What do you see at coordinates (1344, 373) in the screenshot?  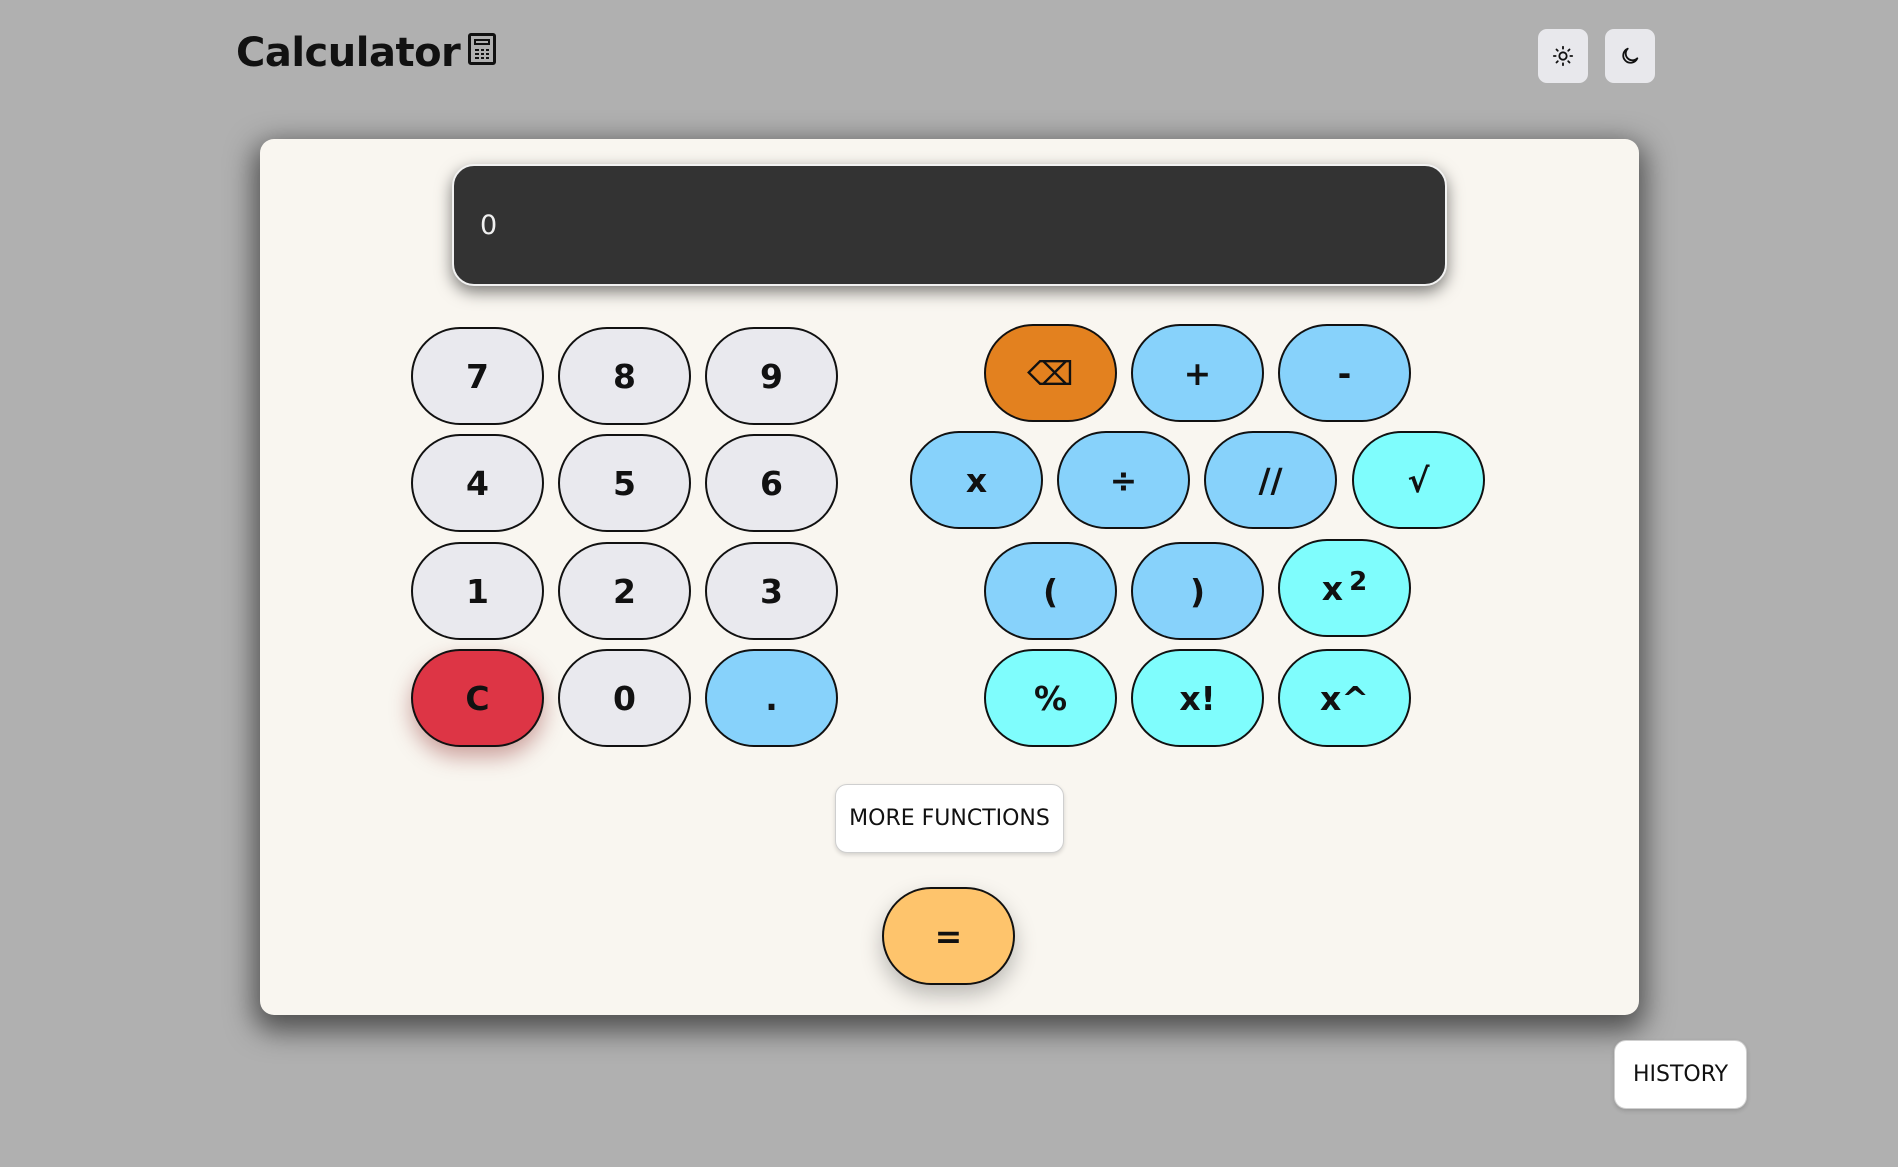 I see `minus-button: -` at bounding box center [1344, 373].